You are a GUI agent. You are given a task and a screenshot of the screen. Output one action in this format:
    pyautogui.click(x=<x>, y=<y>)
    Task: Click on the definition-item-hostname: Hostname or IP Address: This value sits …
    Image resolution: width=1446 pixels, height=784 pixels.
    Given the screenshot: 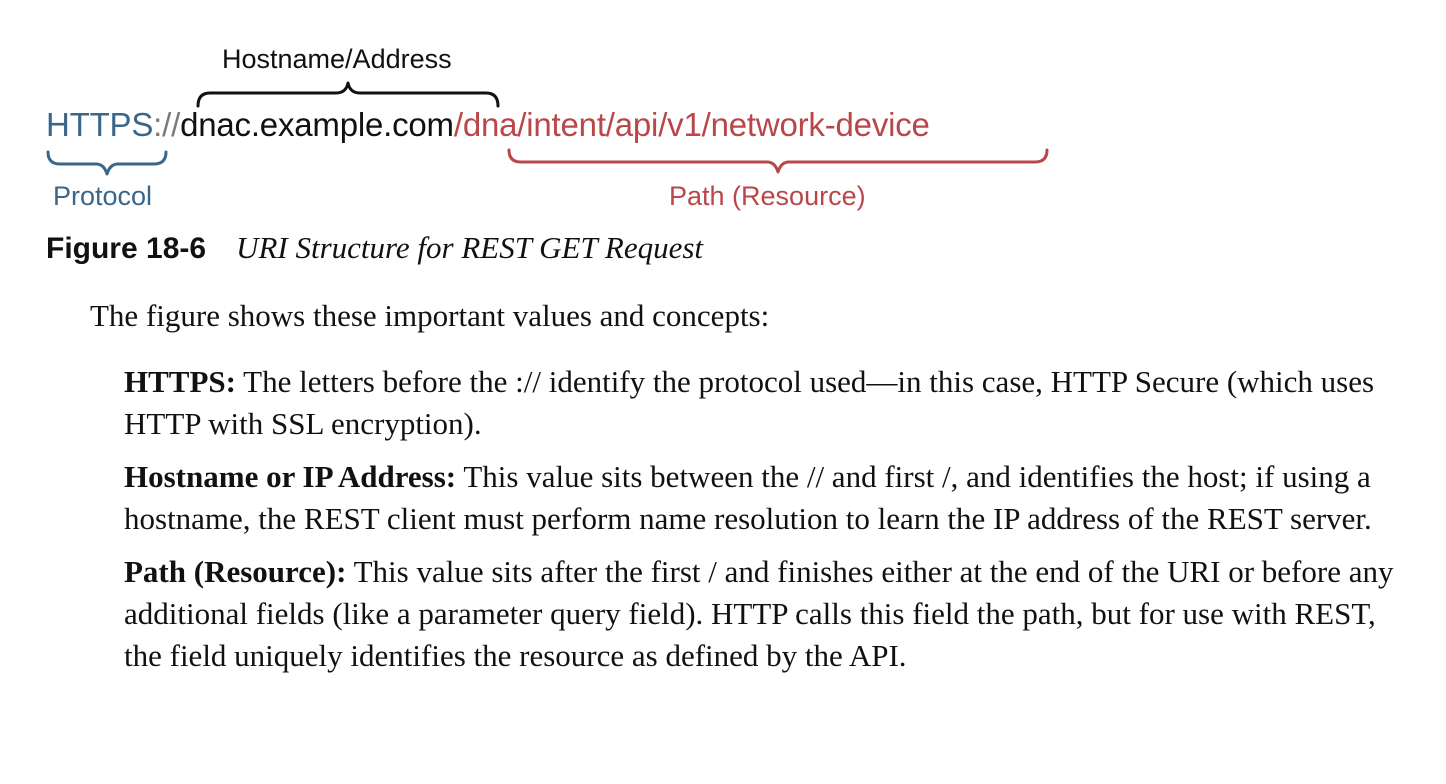 What is the action you would take?
    pyautogui.click(x=769, y=498)
    